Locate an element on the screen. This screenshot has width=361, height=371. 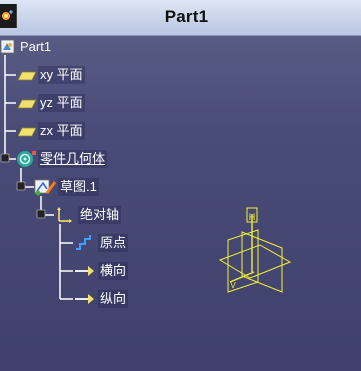
tree-item-sketch1: 草图.1 is located at coordinates (78, 187).